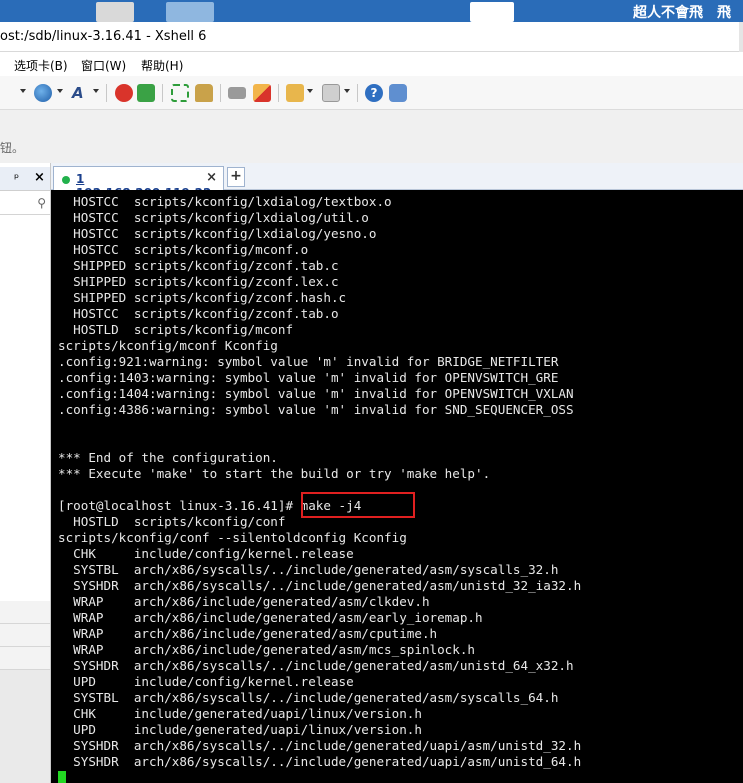  Describe the element at coordinates (41, 65) in the screenshot. I see `menu-tabs: 选项卡(B)` at that location.